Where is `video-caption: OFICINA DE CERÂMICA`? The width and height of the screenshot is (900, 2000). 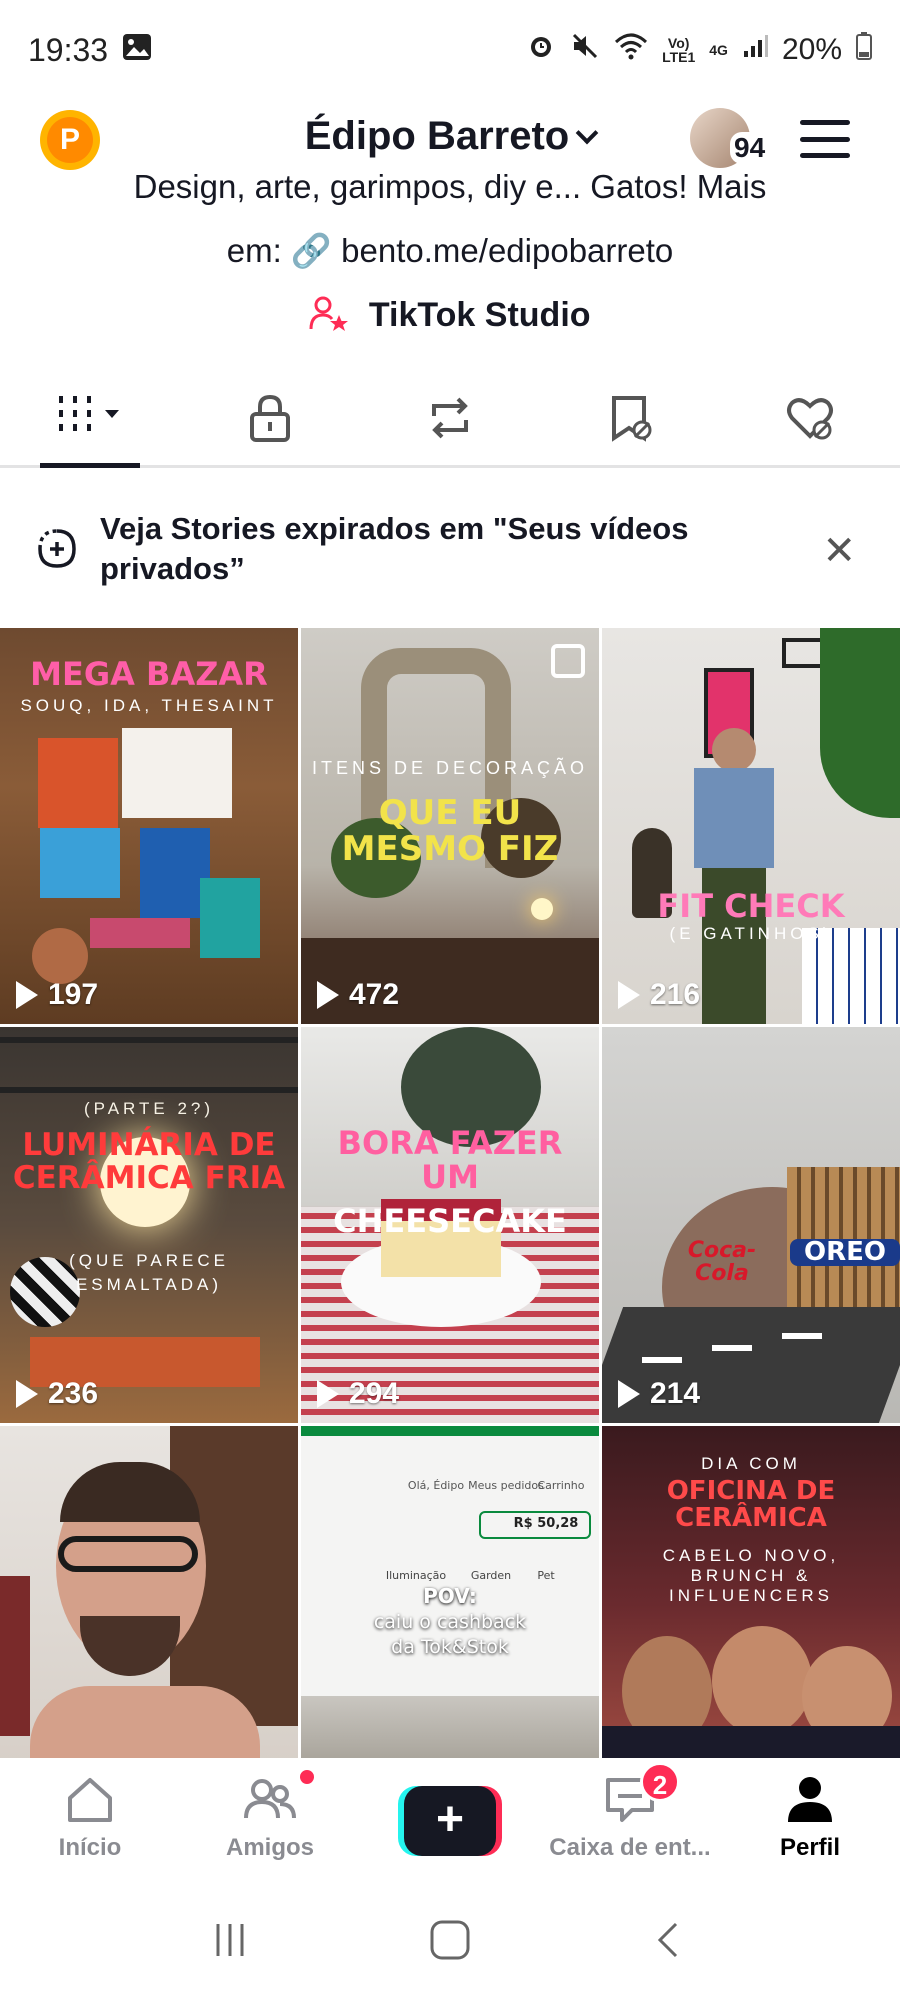
video-caption: OFICINA DE CERÂMICA is located at coordinates (751, 1505).